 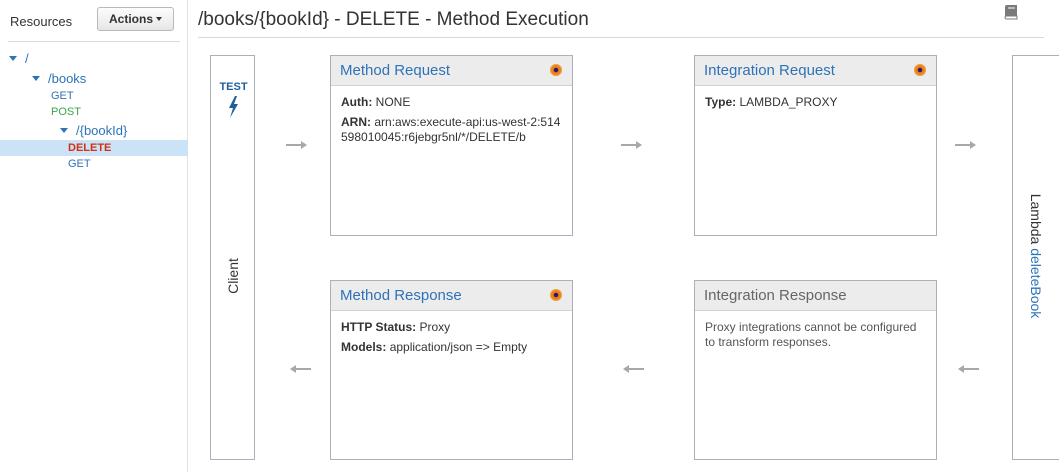 I want to click on card-body: Type: LAMBDA_PROXY, so click(x=815, y=98).